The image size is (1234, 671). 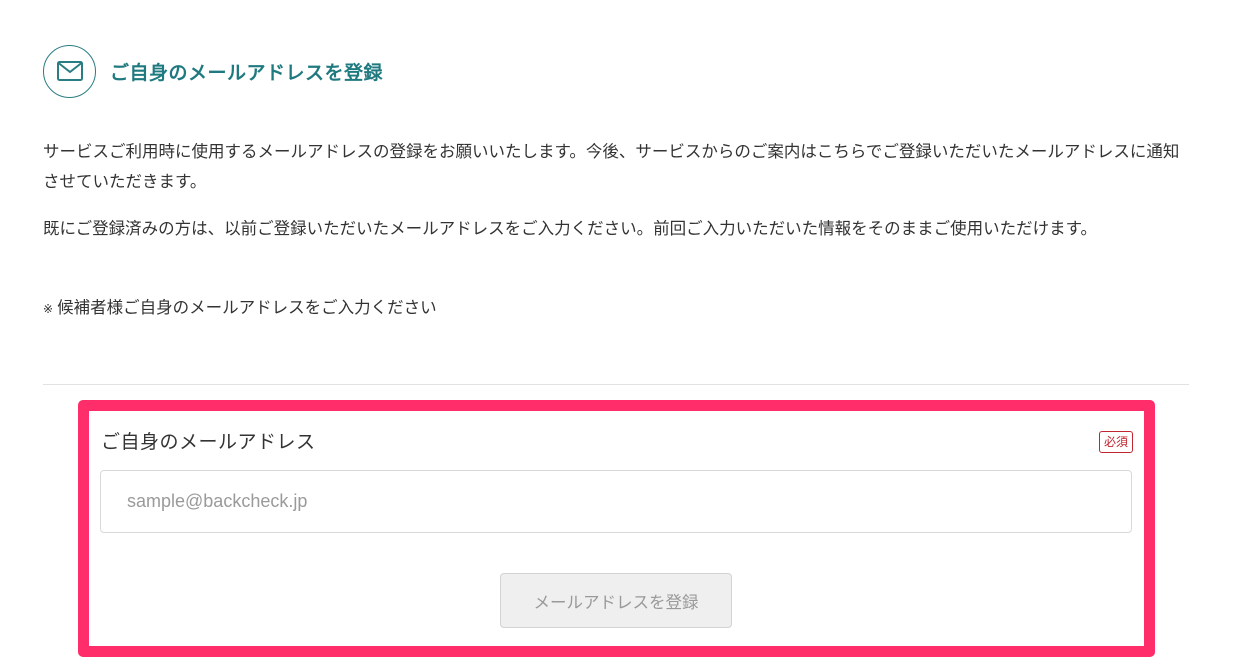 What do you see at coordinates (1115, 442) in the screenshot?
I see `required-badge: 必須` at bounding box center [1115, 442].